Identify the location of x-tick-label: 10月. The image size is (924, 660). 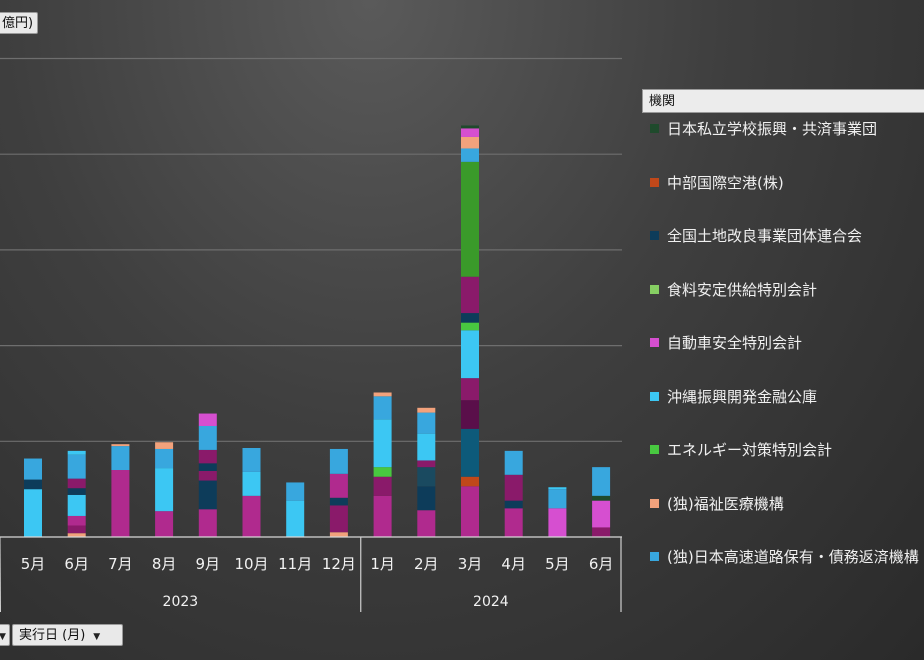
(251, 564).